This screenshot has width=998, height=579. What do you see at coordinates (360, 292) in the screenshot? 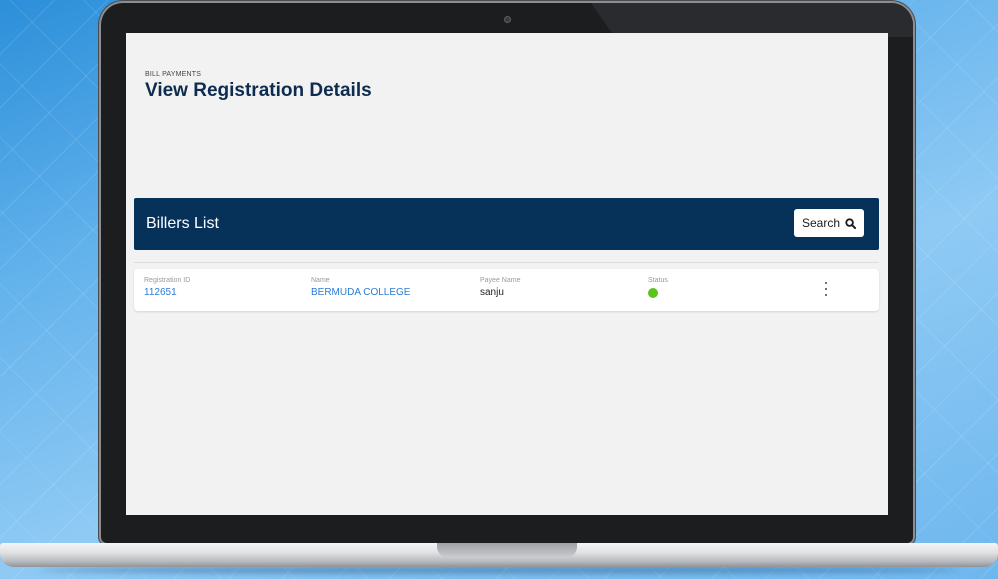
I see `name-value: BERMUDA COLLEGE` at bounding box center [360, 292].